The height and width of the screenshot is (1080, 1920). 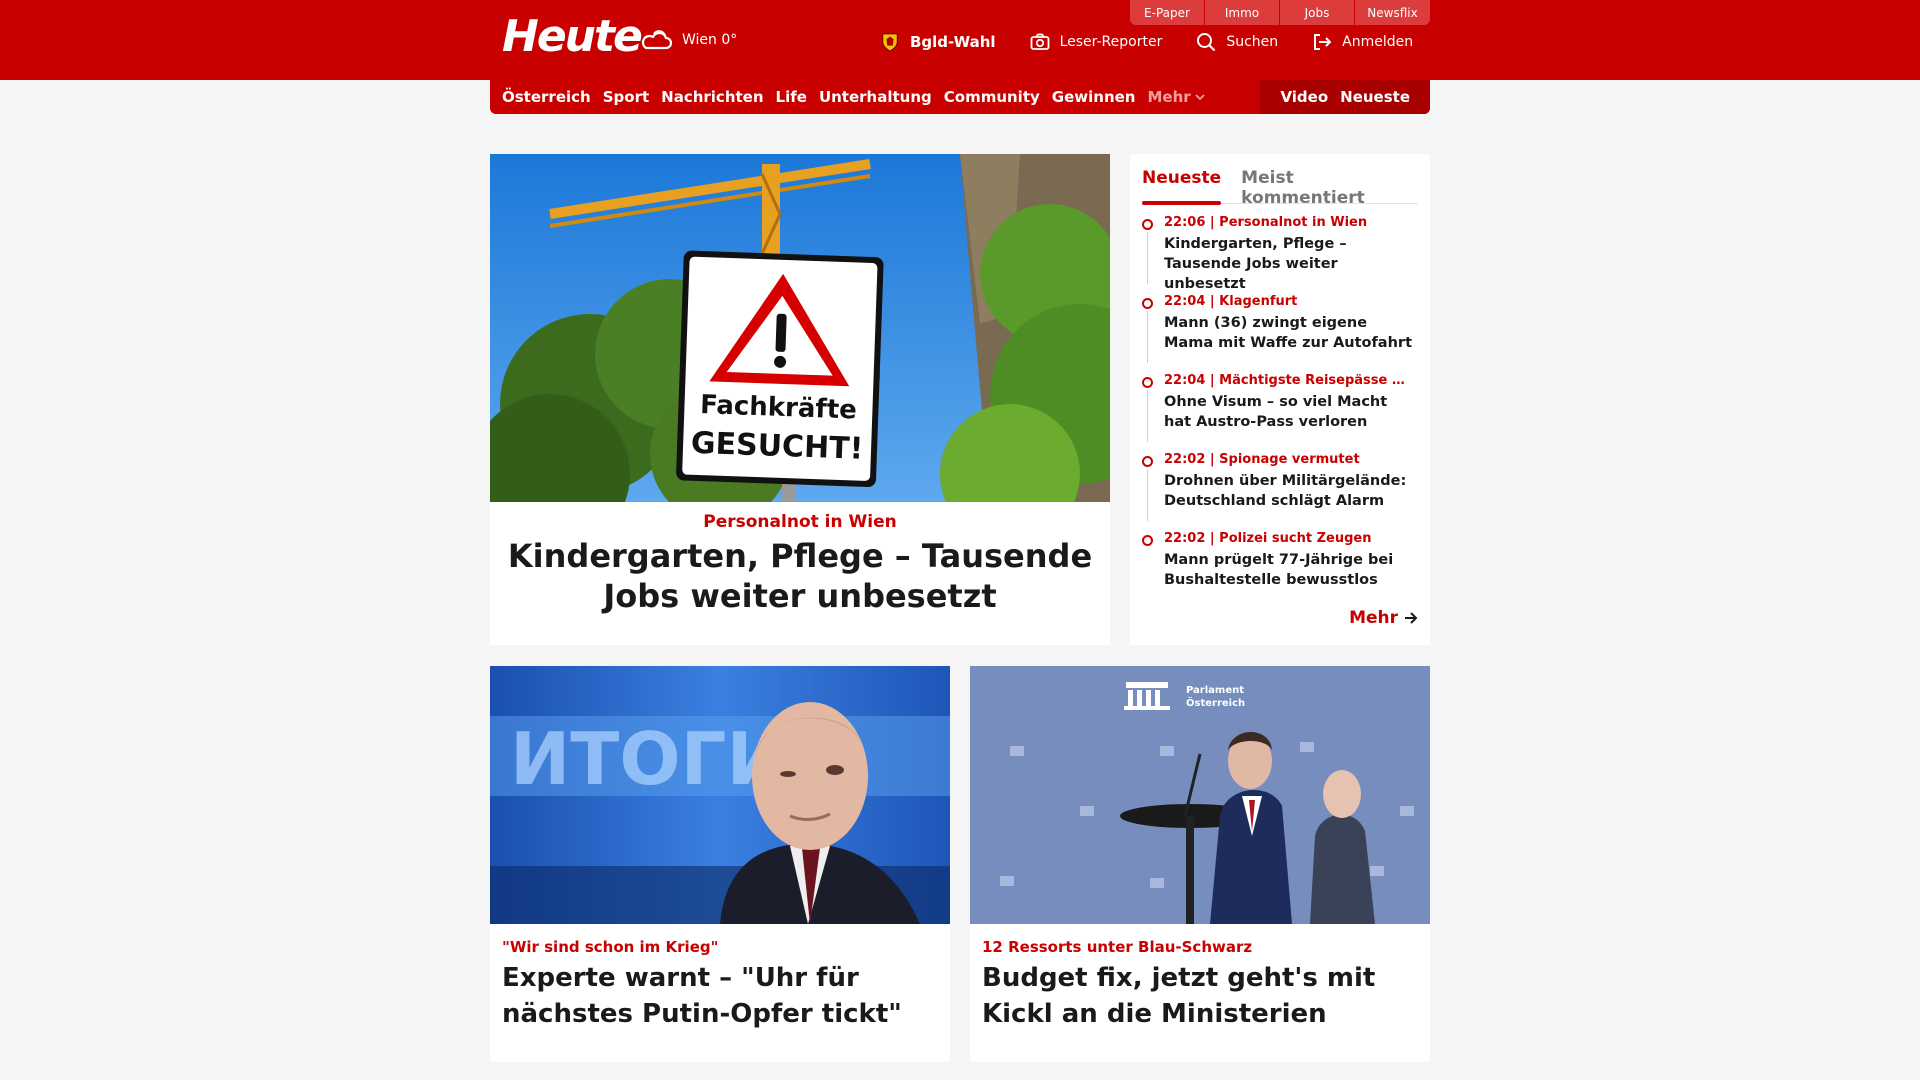 What do you see at coordinates (657, 40) in the screenshot?
I see `cloud-sun-icon` at bounding box center [657, 40].